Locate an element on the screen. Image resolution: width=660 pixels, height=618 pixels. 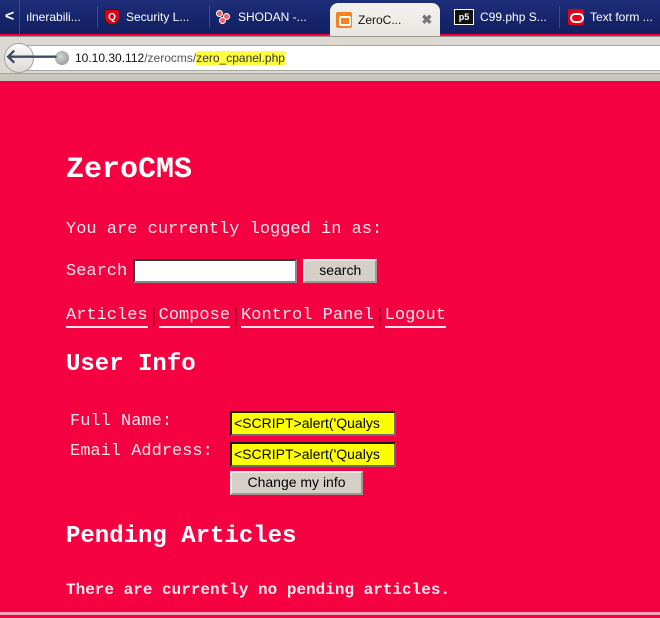
xampp-icon is located at coordinates (344, 19).